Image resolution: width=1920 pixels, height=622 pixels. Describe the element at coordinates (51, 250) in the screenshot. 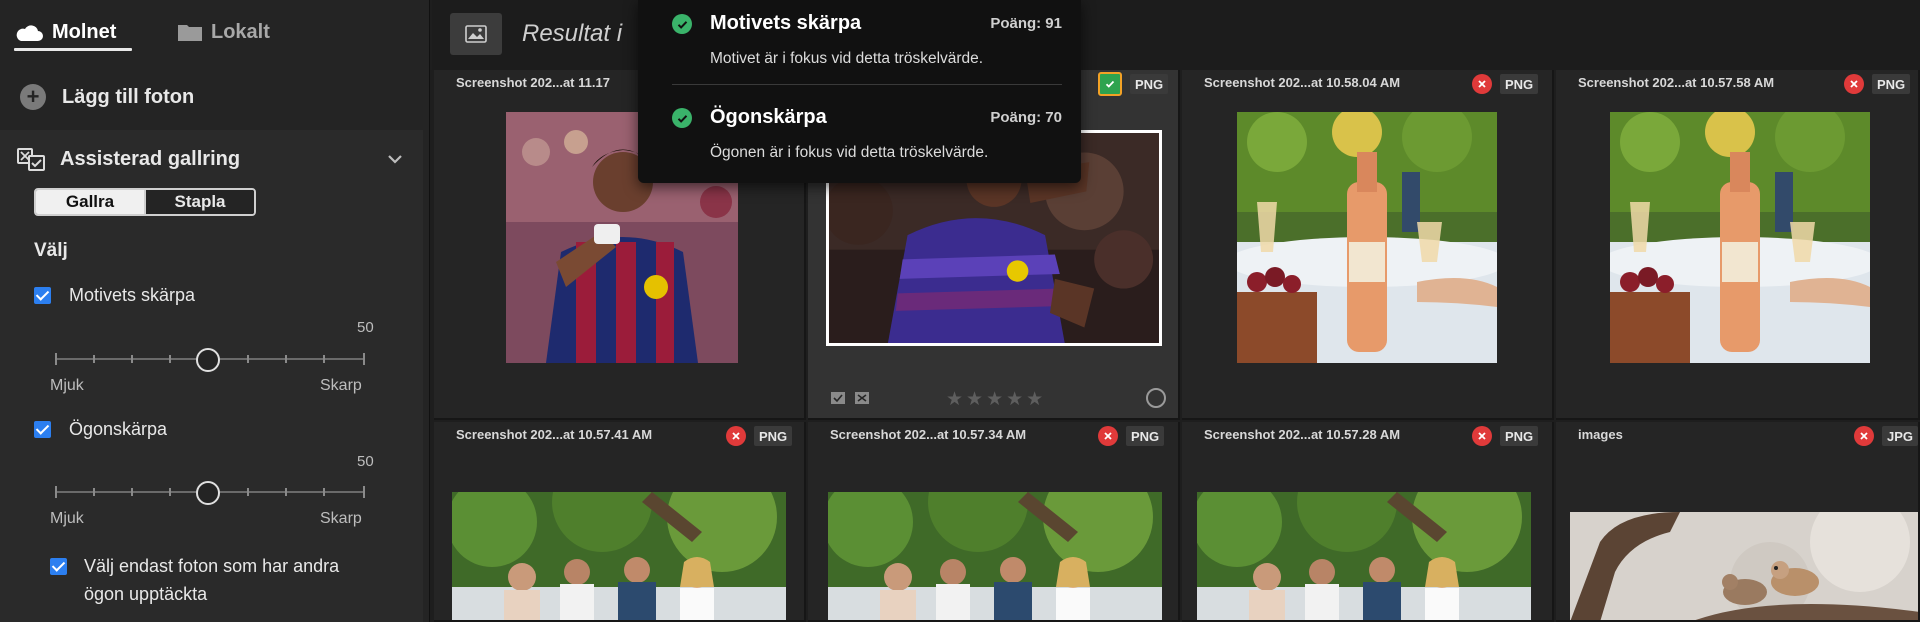

I see `select-heading: Välj` at that location.